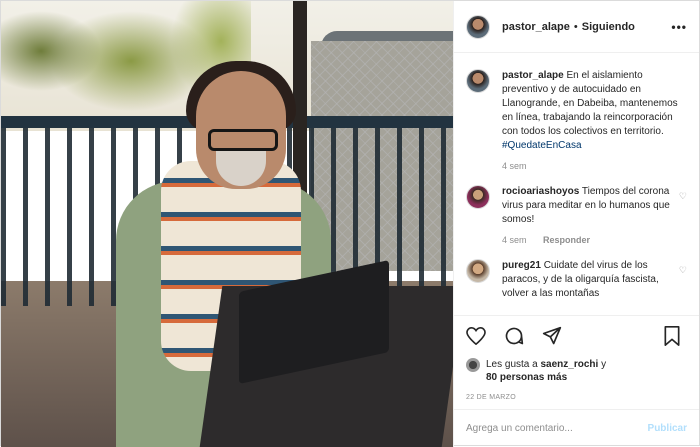 This screenshot has width=700, height=447. What do you see at coordinates (521, 265) in the screenshot?
I see `comment-username: pureg21` at bounding box center [521, 265].